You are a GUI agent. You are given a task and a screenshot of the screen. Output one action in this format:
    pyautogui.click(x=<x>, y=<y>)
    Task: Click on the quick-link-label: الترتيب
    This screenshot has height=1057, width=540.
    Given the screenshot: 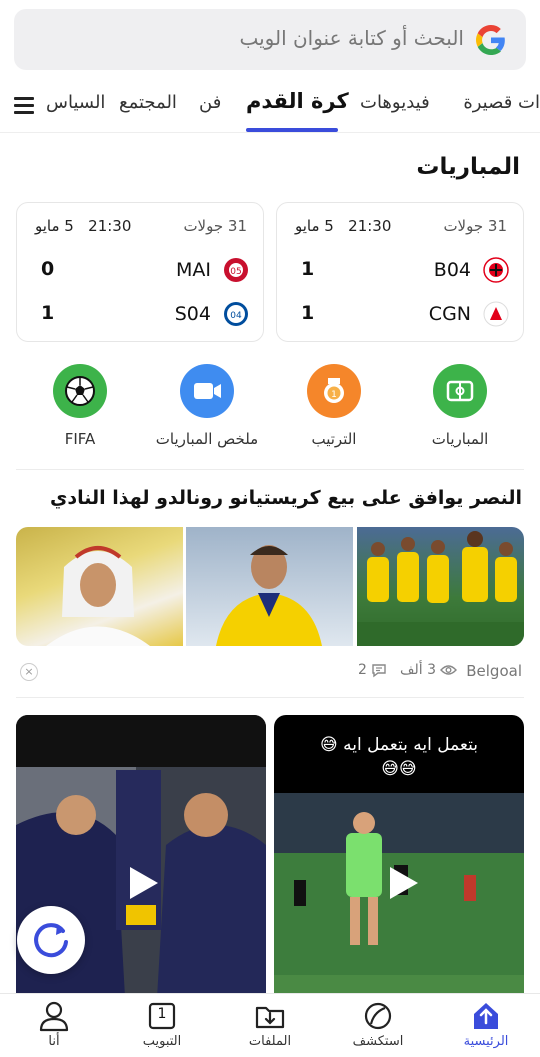 What is the action you would take?
    pyautogui.click(x=334, y=439)
    